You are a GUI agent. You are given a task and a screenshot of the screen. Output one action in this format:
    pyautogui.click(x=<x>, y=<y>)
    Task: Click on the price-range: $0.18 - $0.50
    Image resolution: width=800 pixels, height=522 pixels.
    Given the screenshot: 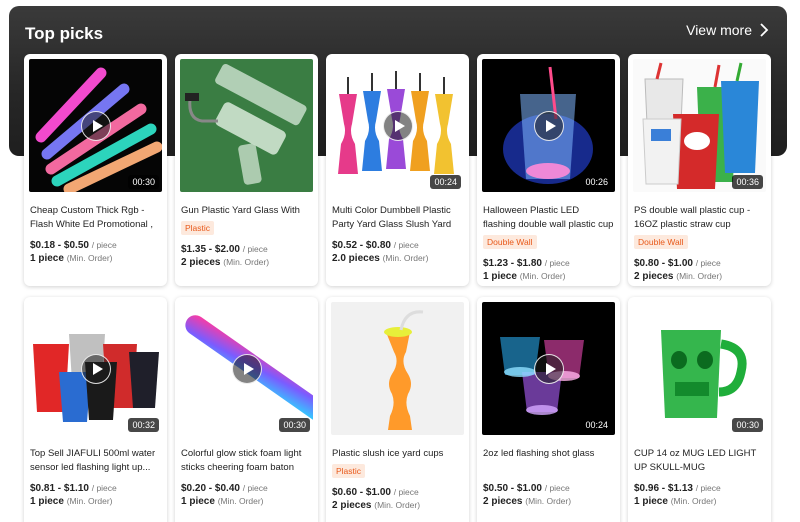 What is the action you would take?
    pyautogui.click(x=59, y=245)
    